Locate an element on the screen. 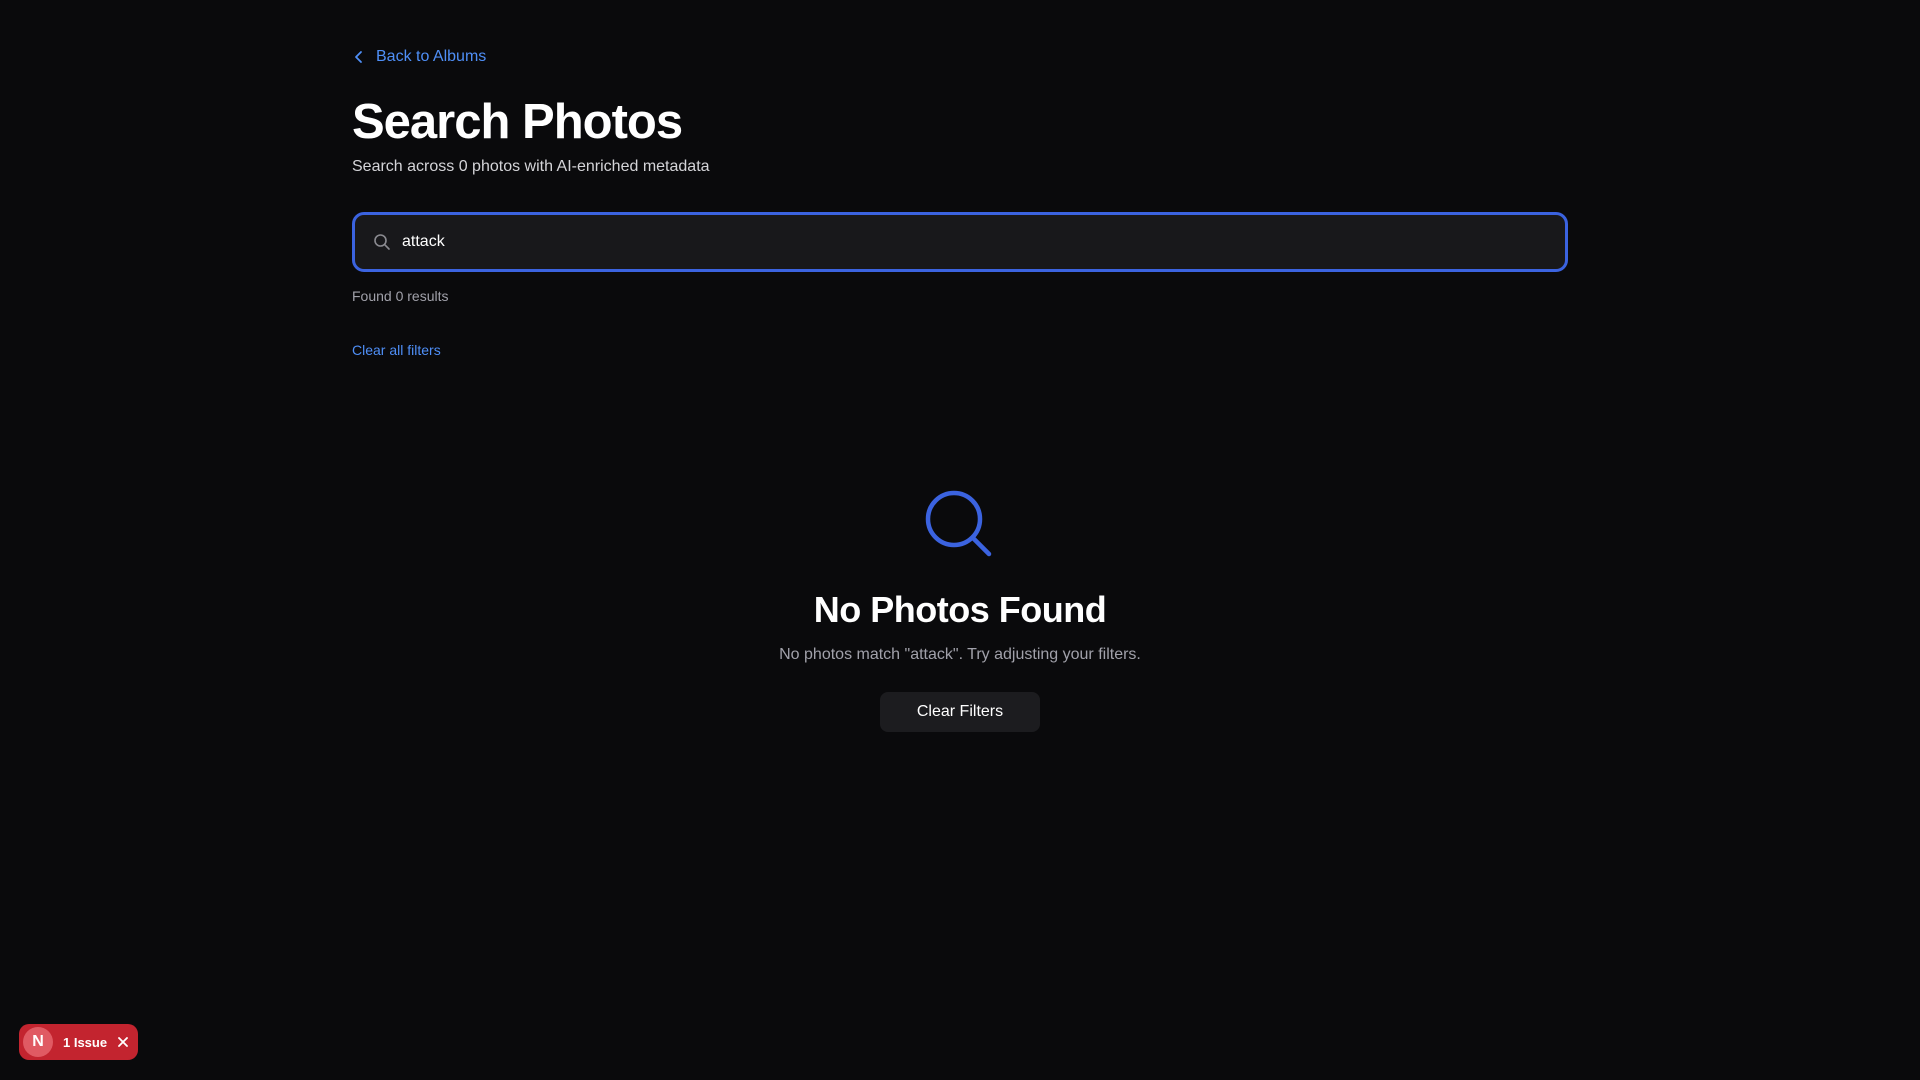 The height and width of the screenshot is (1080, 1920). page-title: Search Photos is located at coordinates (517, 122).